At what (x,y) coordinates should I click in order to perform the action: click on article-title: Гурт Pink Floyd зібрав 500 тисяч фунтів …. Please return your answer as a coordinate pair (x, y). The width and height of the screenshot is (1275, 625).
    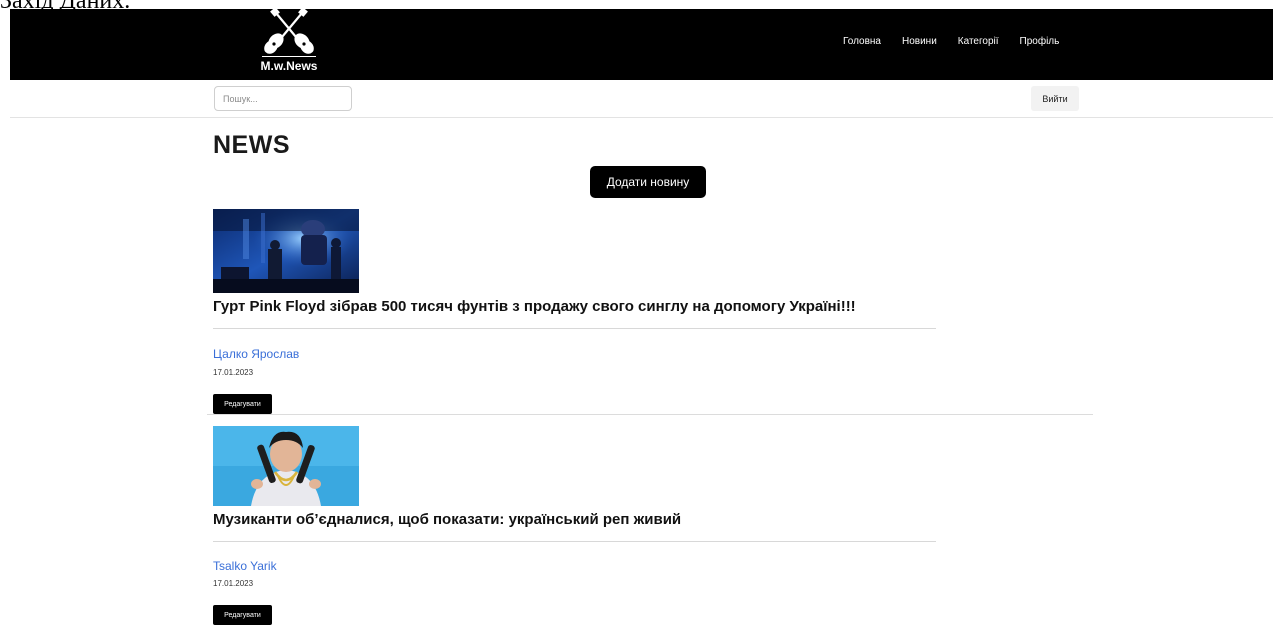
    Looking at the image, I should click on (534, 306).